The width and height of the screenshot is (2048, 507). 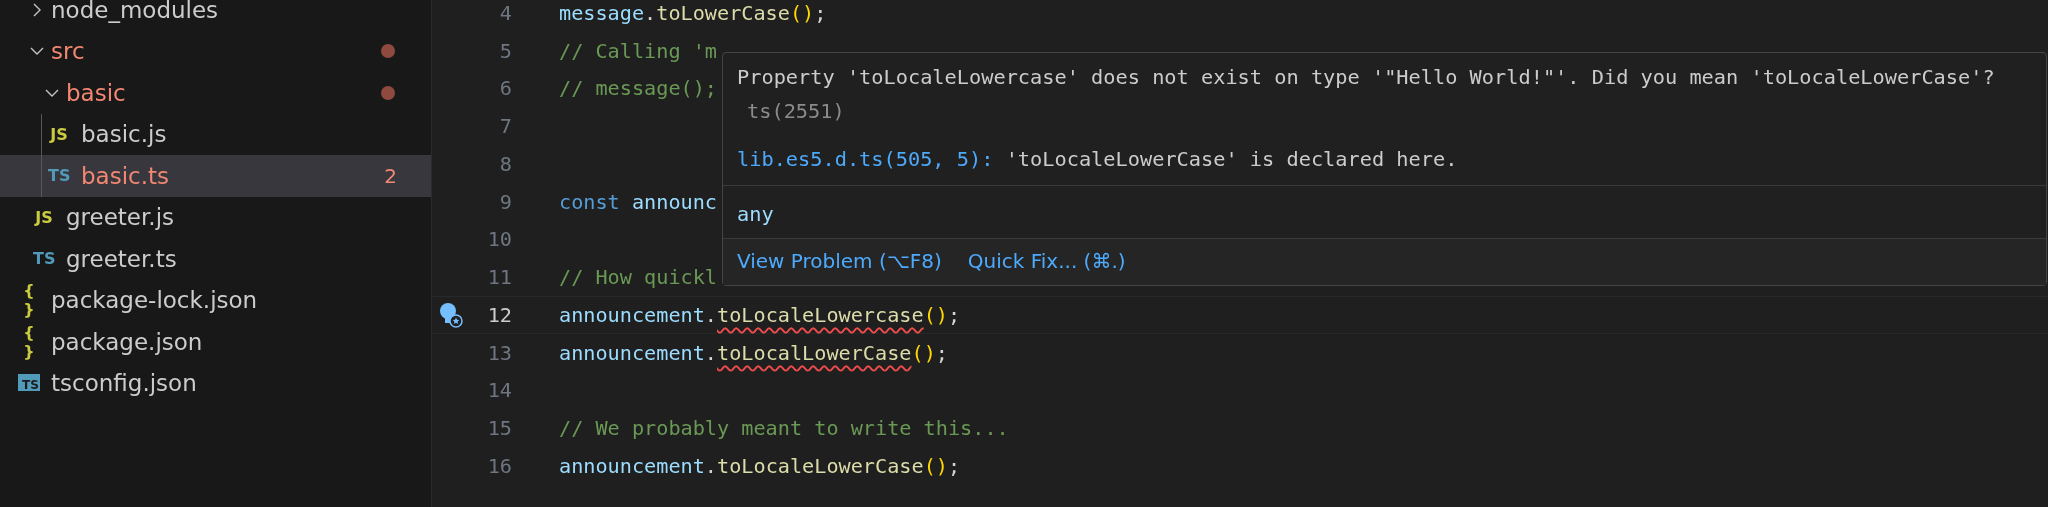 What do you see at coordinates (29, 382) in the screenshot?
I see `config-file-icon: TS` at bounding box center [29, 382].